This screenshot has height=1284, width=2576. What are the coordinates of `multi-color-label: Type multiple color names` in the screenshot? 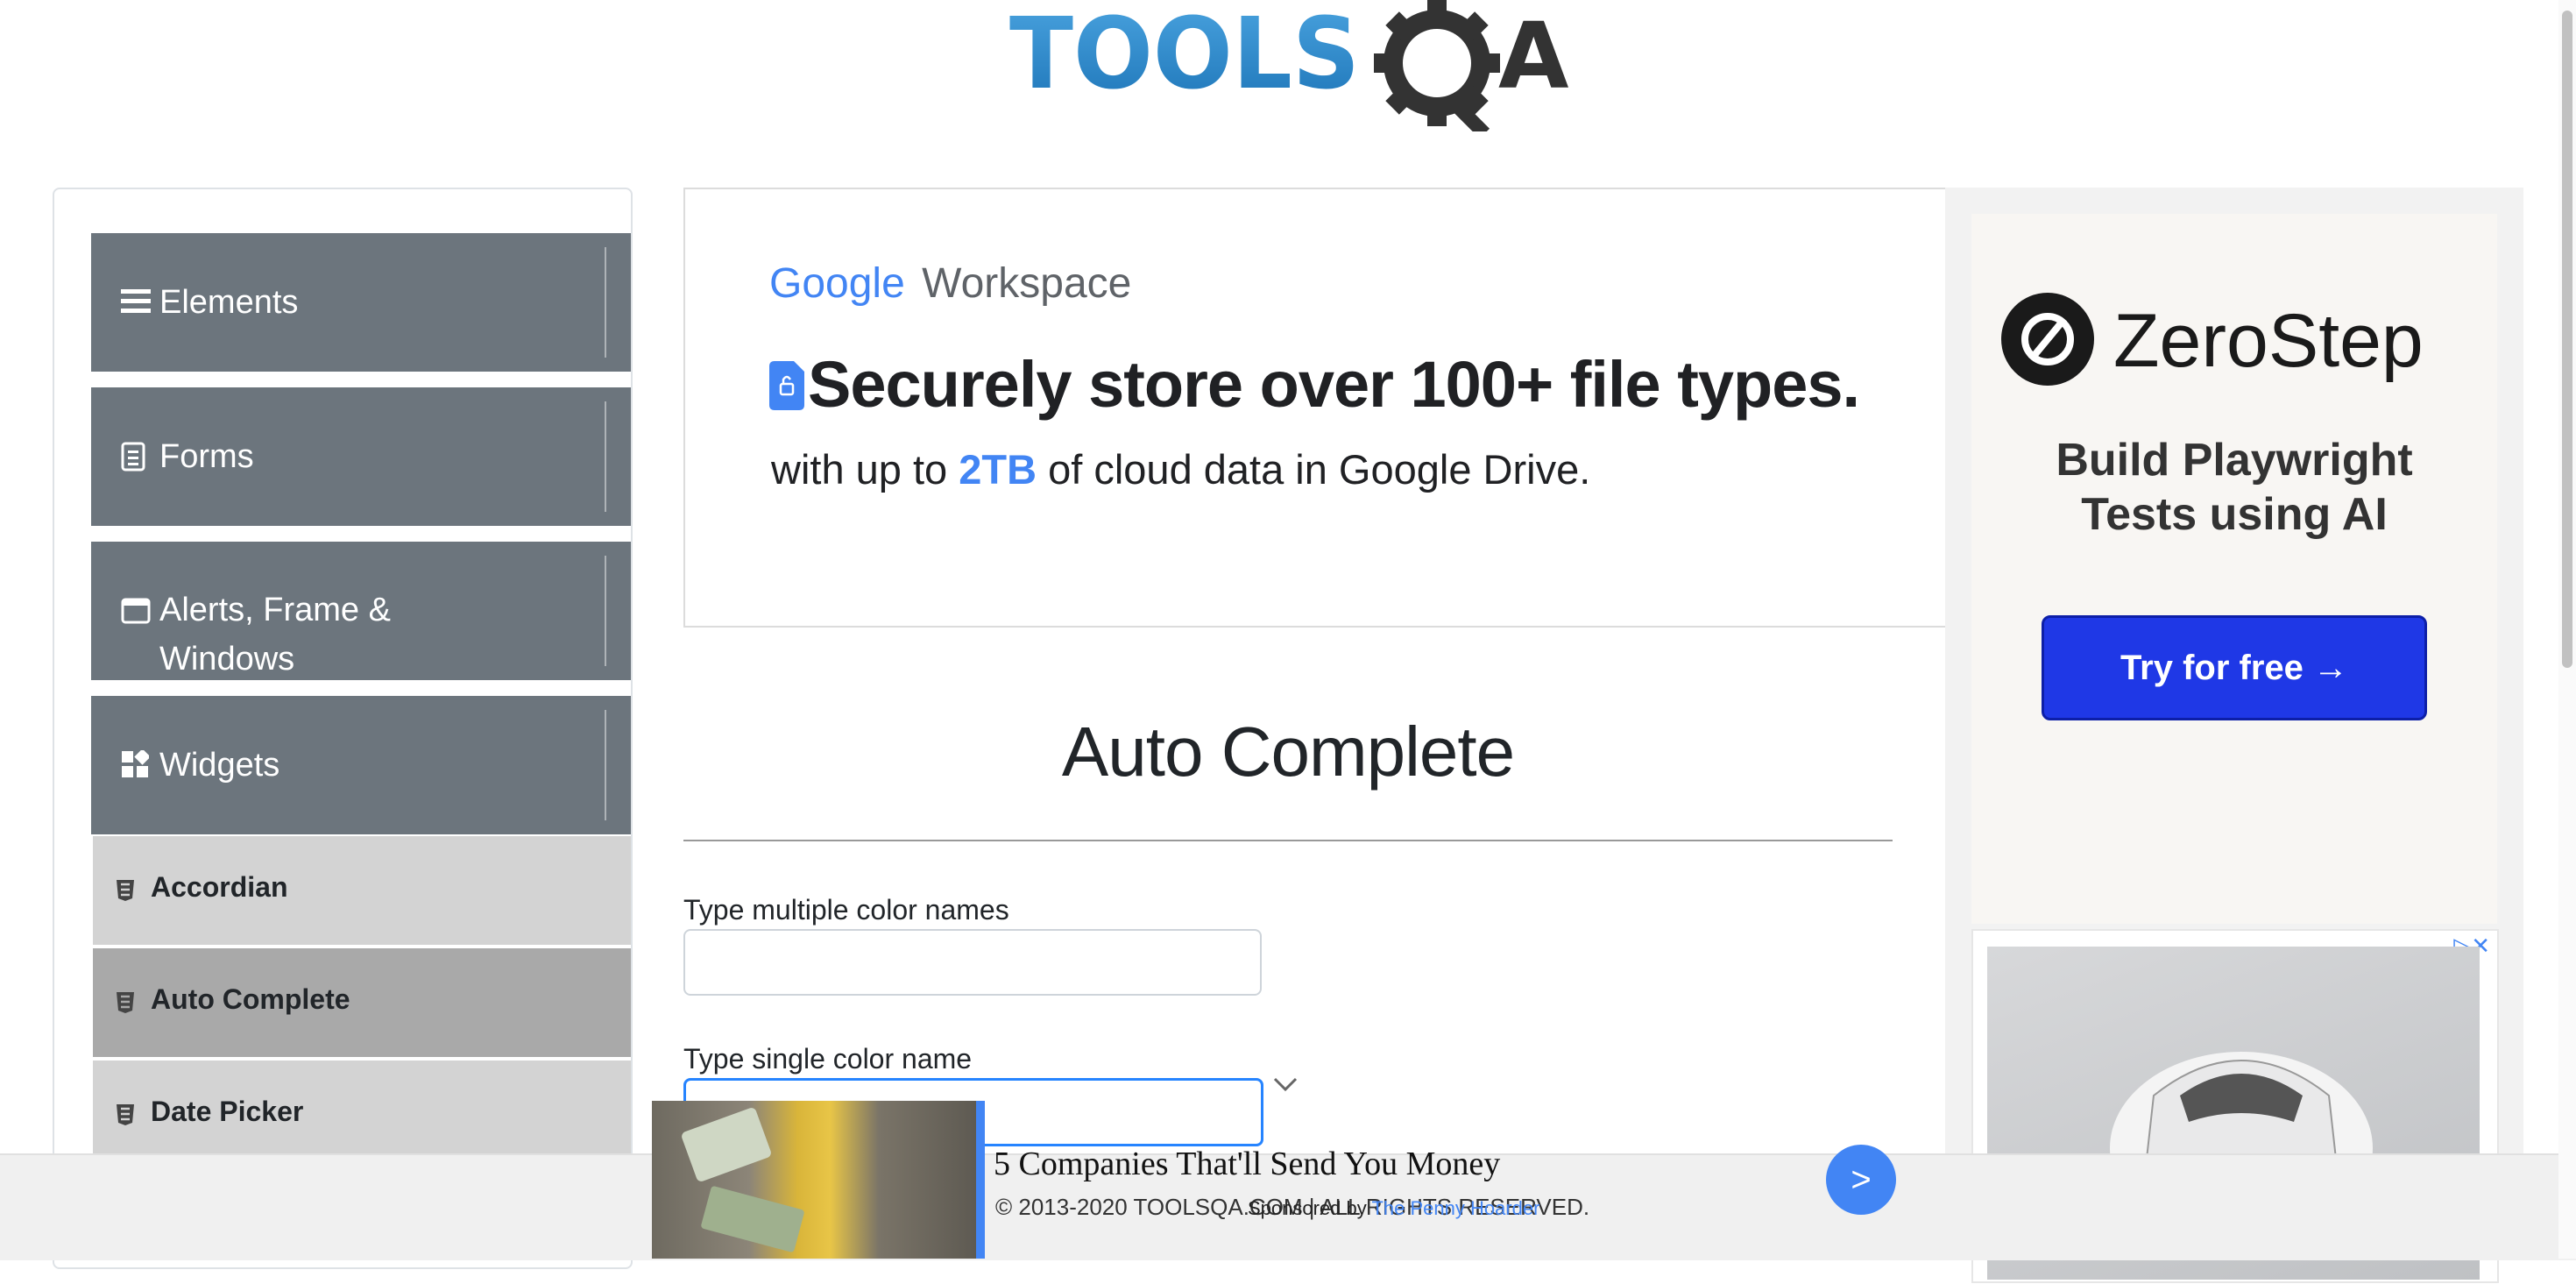 It's located at (846, 910).